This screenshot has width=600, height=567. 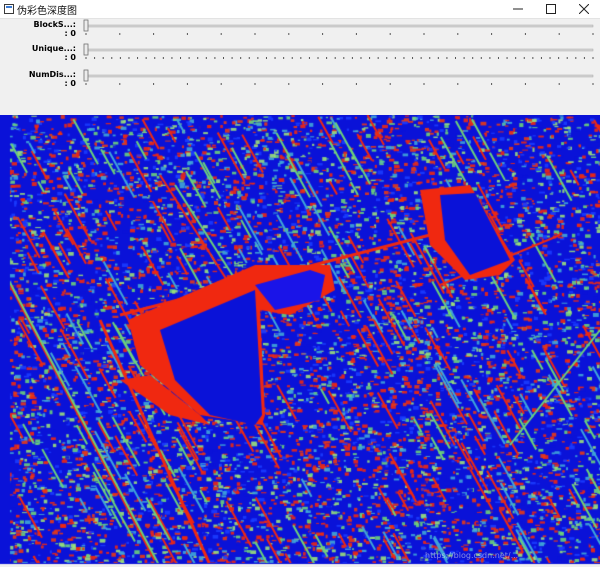 I want to click on close-icon, so click(x=583, y=9).